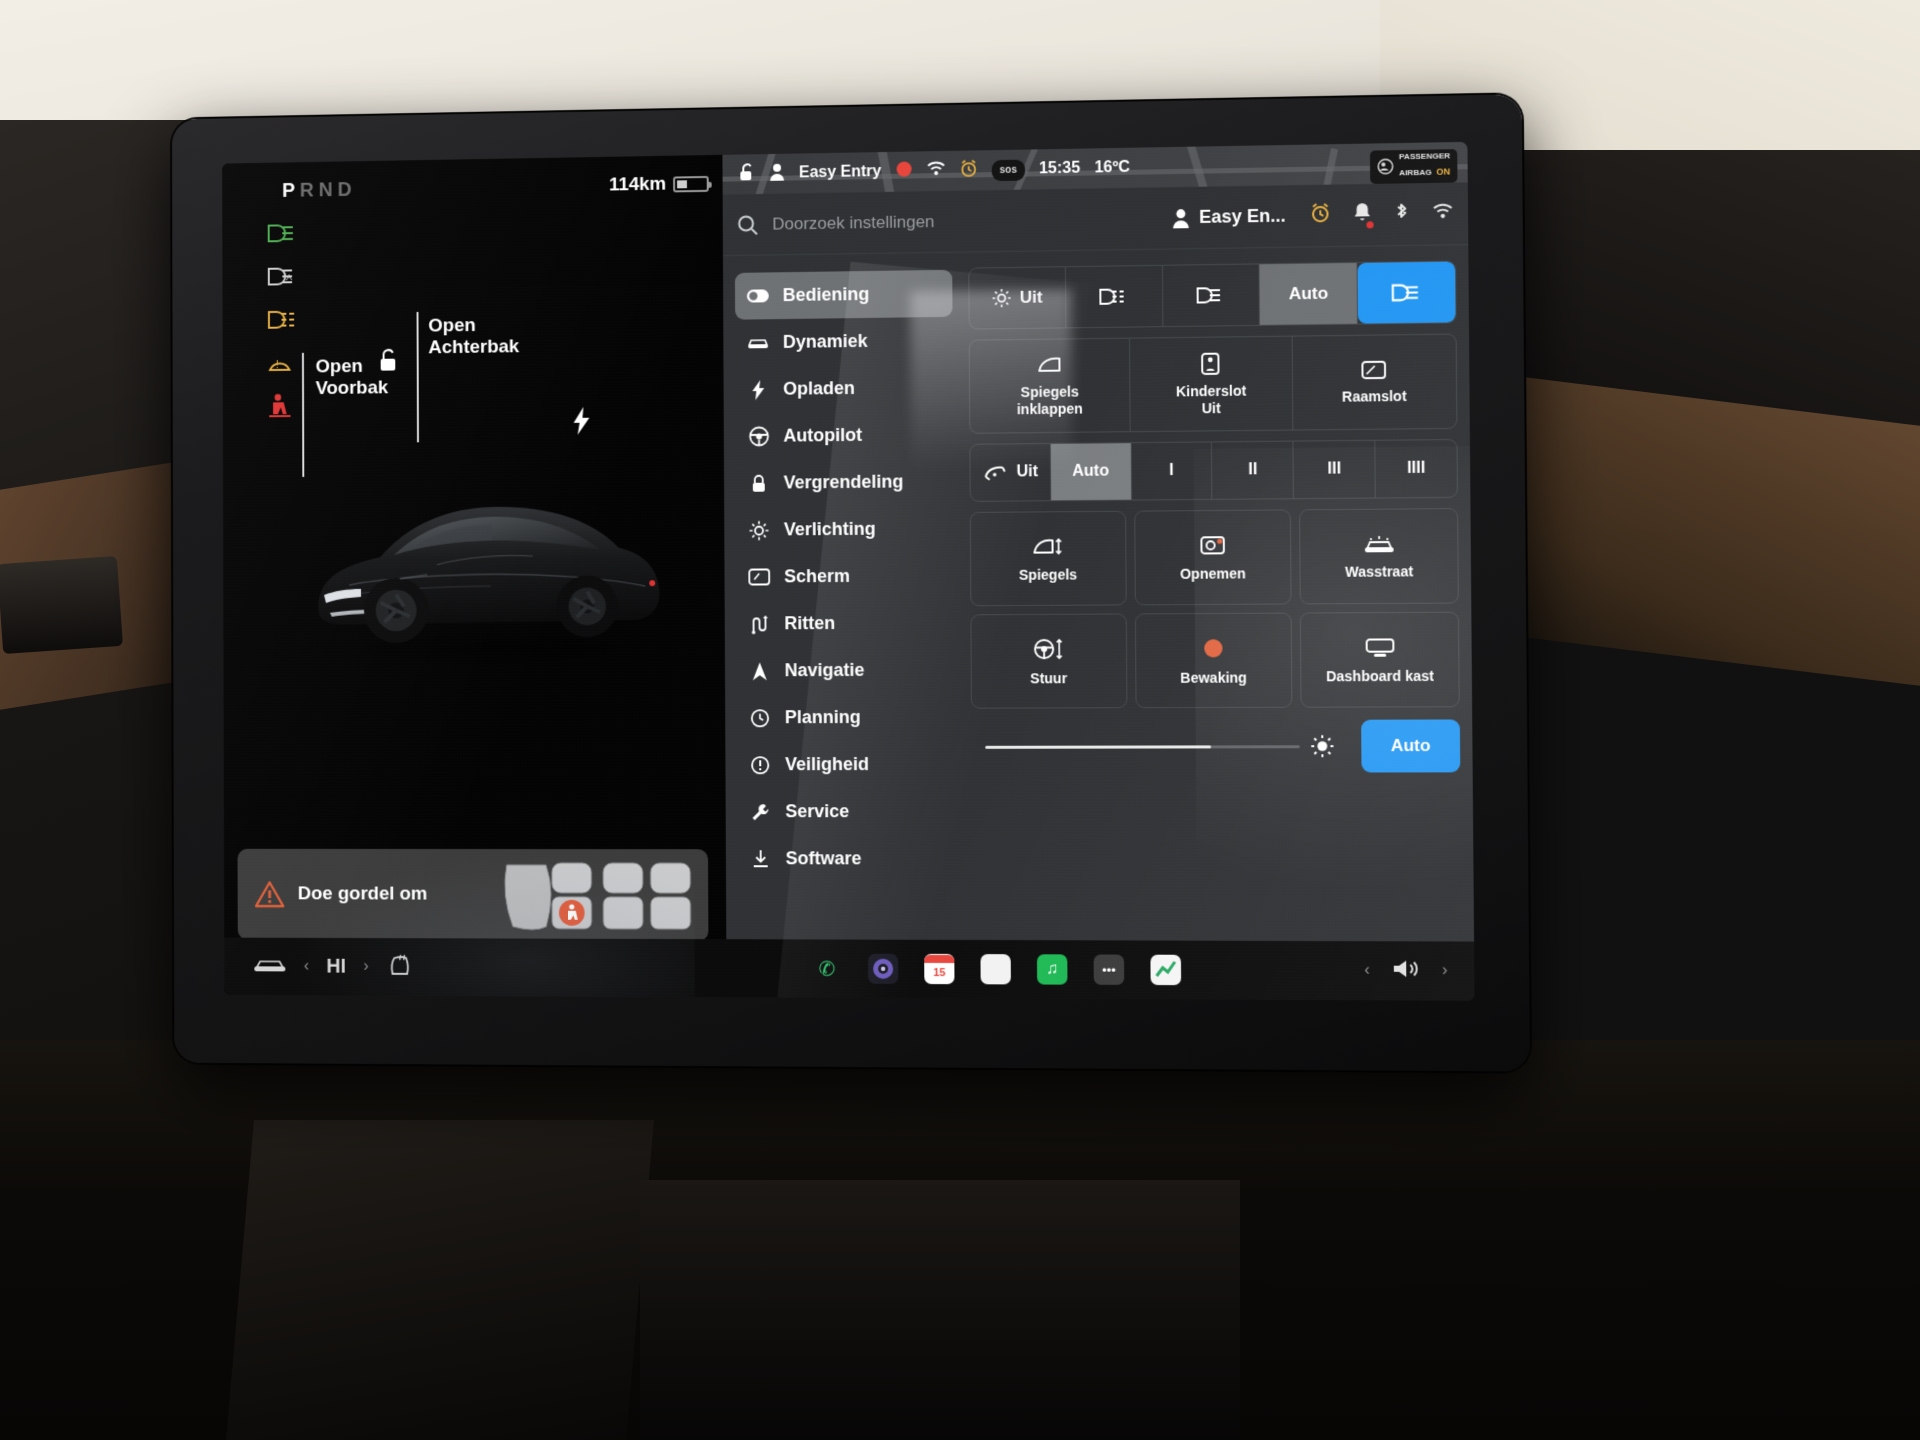  Describe the element at coordinates (582, 424) in the screenshot. I see `charge-port-bolt-icon` at that location.